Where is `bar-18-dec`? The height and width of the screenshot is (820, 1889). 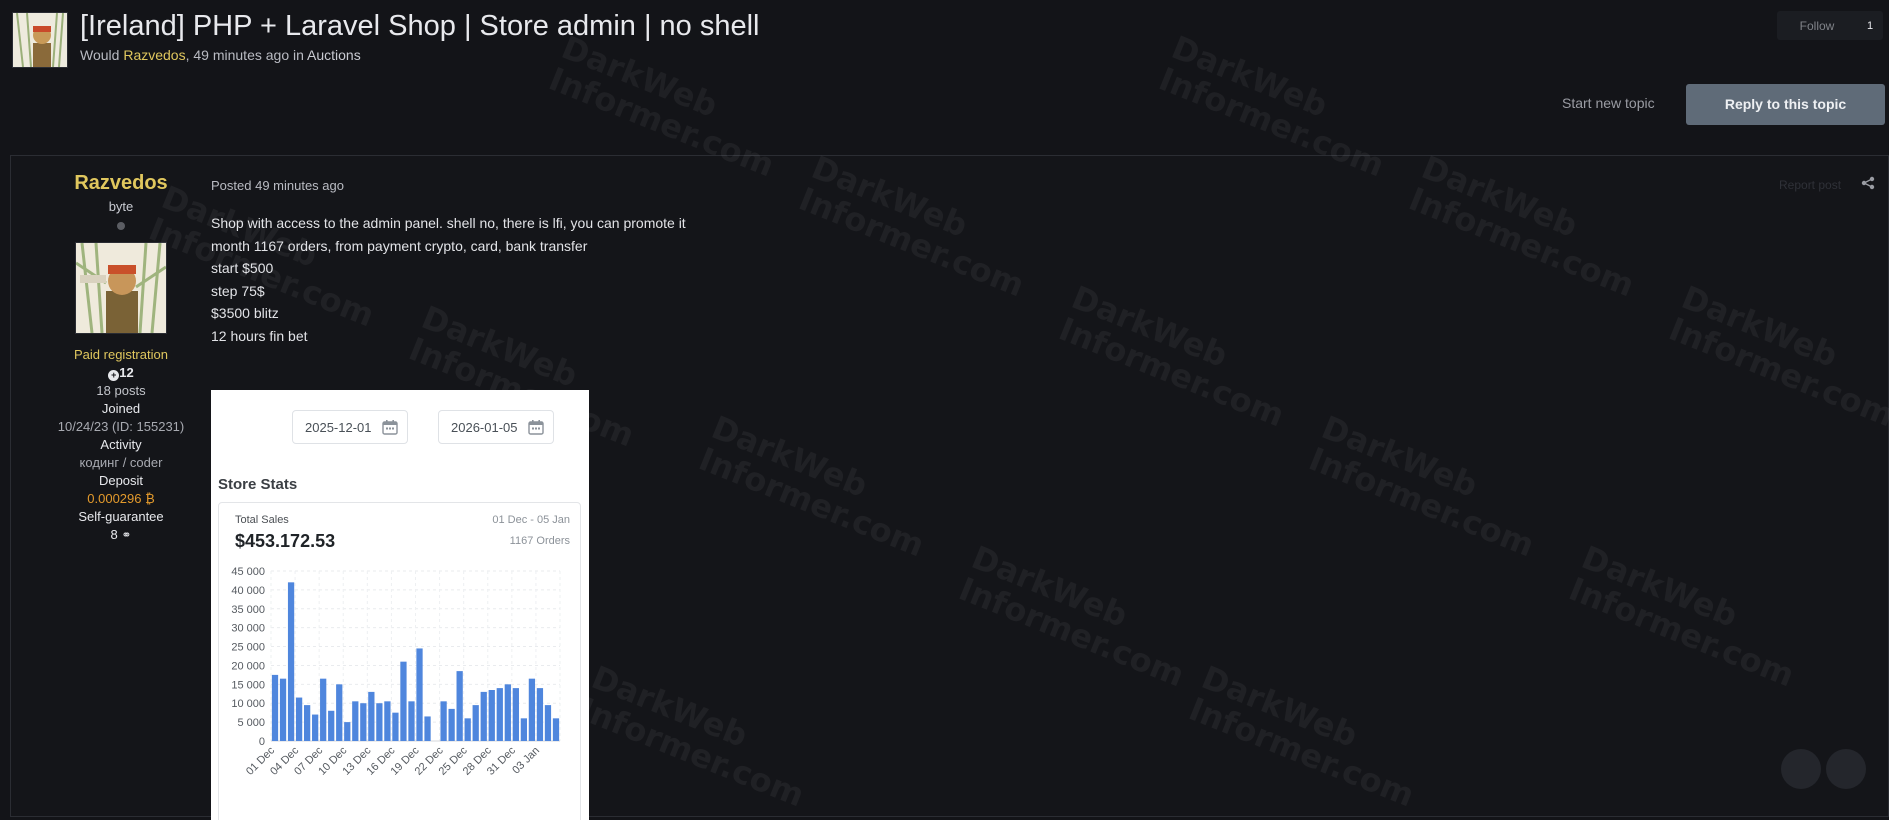 bar-18-dec is located at coordinates (411, 721).